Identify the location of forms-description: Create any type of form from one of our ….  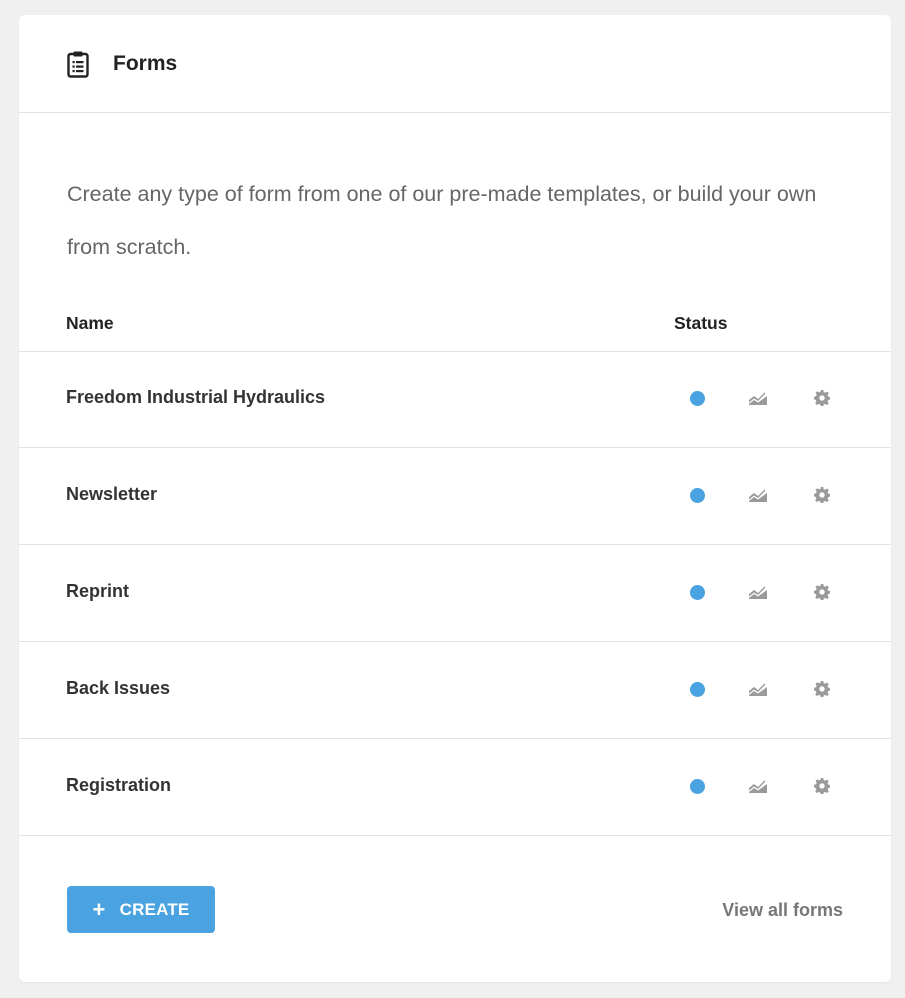
(442, 220).